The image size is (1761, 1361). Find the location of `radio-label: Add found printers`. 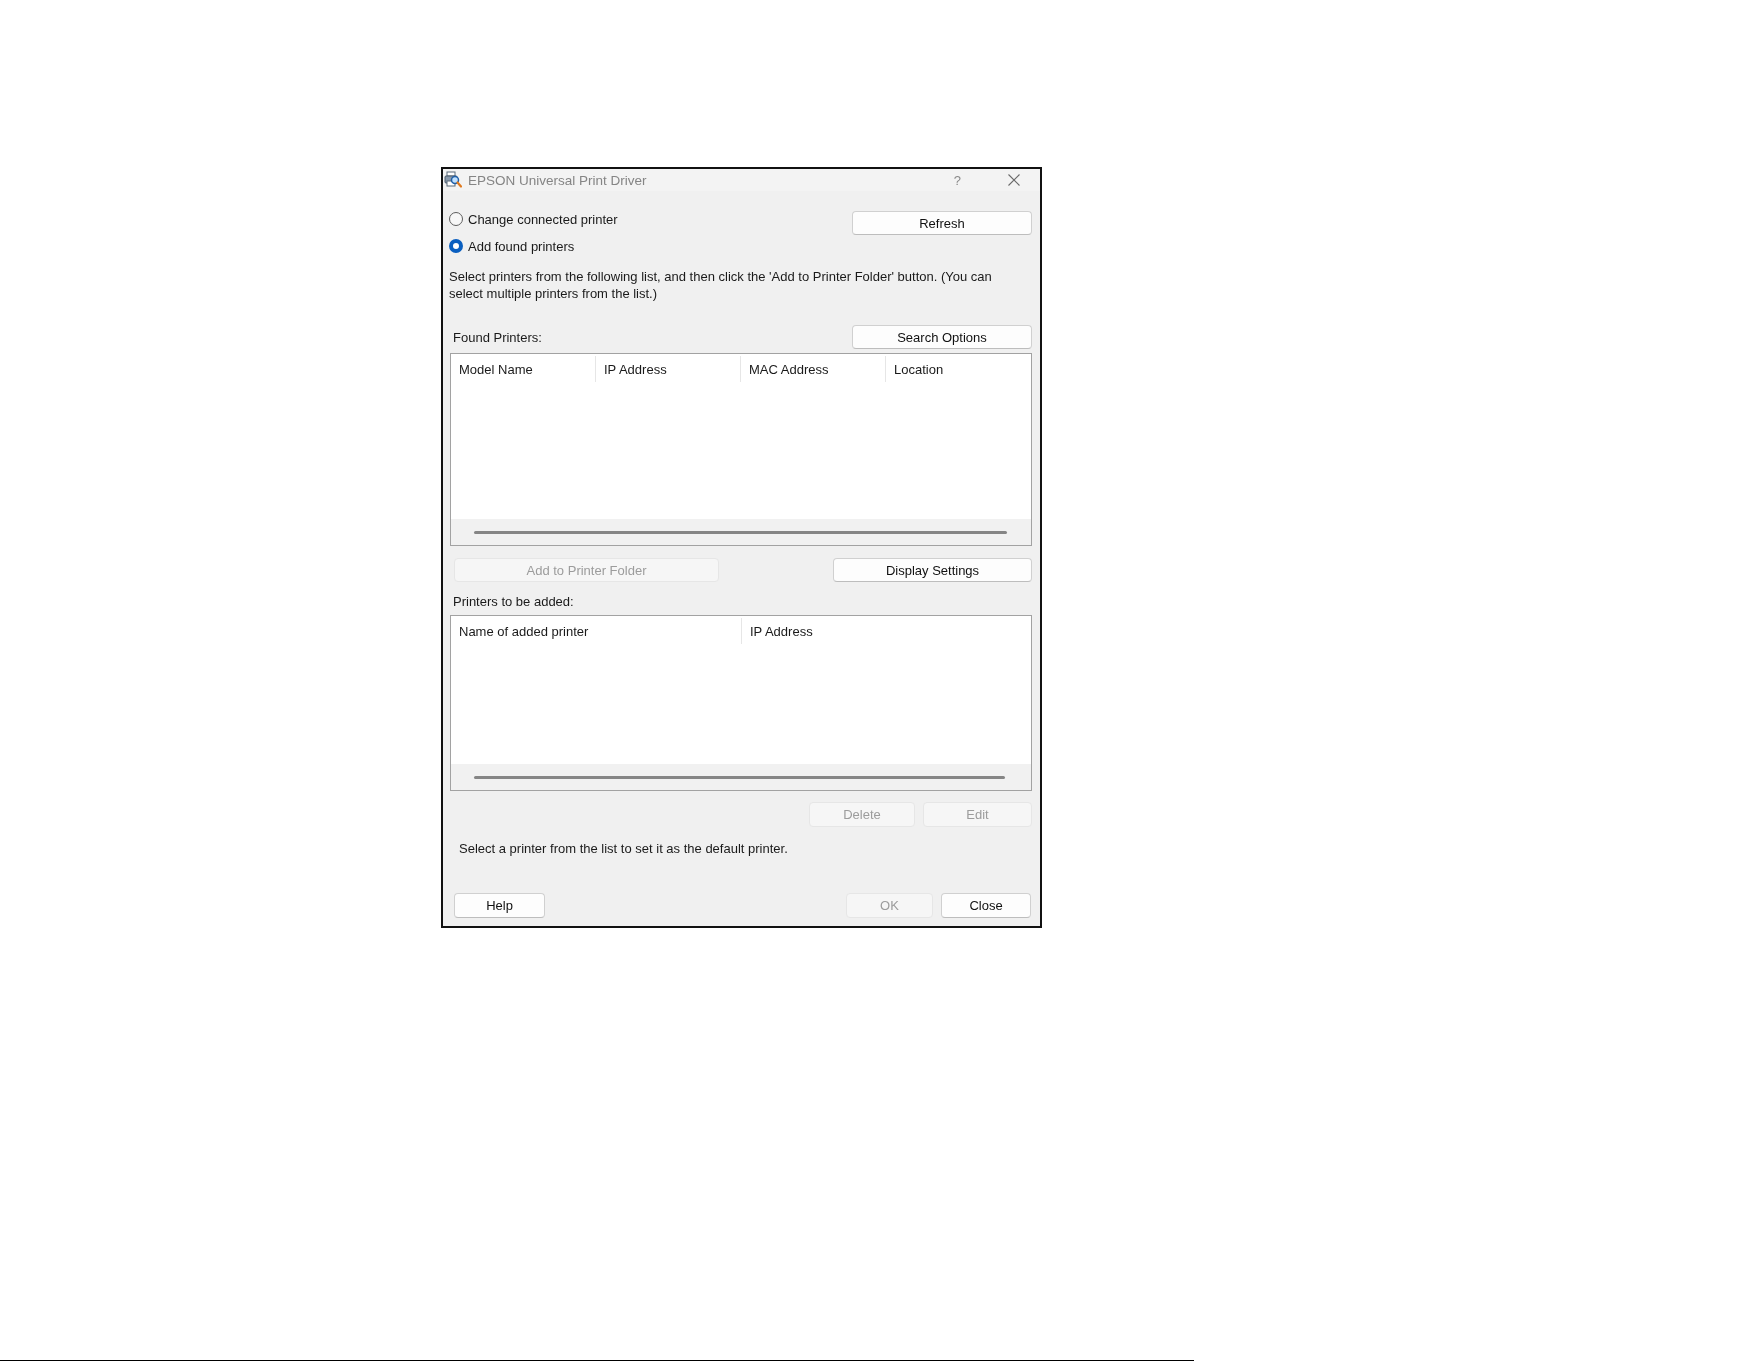

radio-label: Add found printers is located at coordinates (521, 246).